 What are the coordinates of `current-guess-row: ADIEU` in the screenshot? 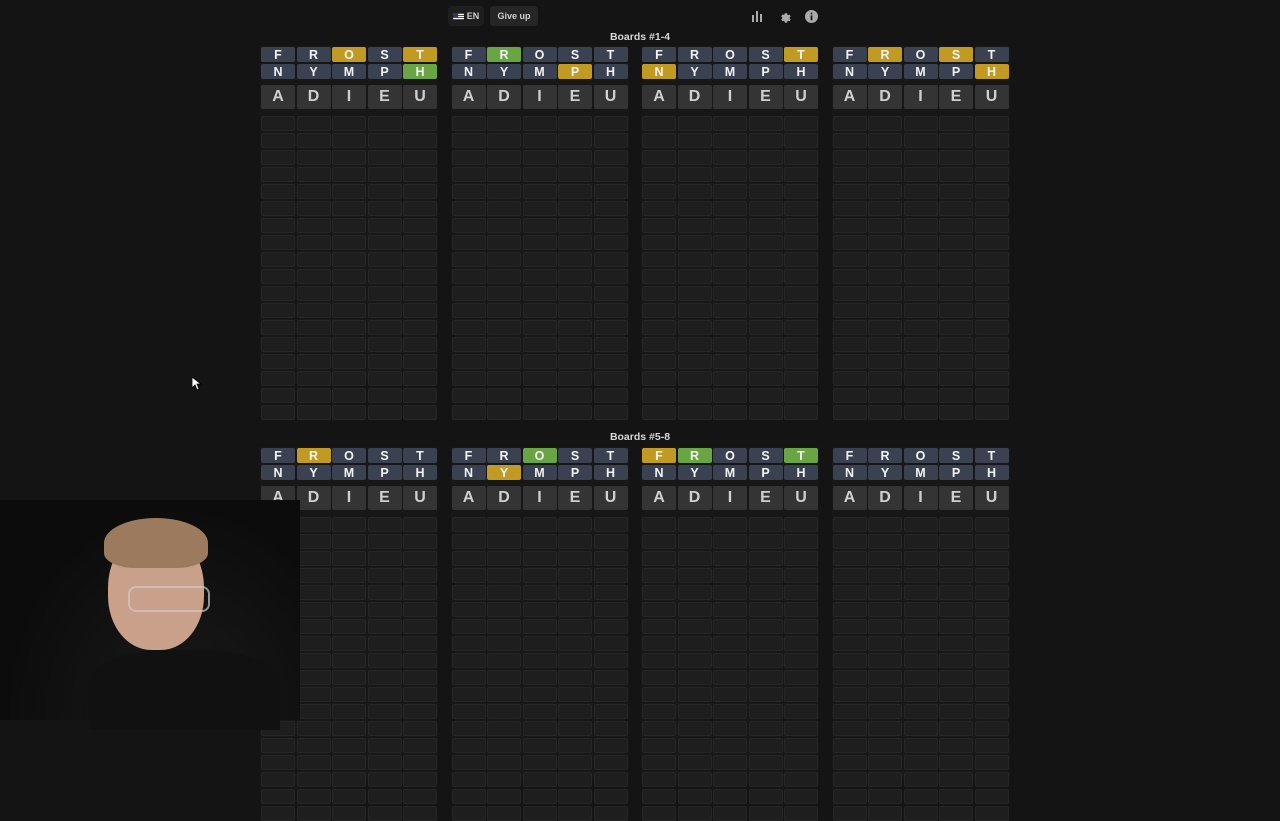 It's located at (349, 97).